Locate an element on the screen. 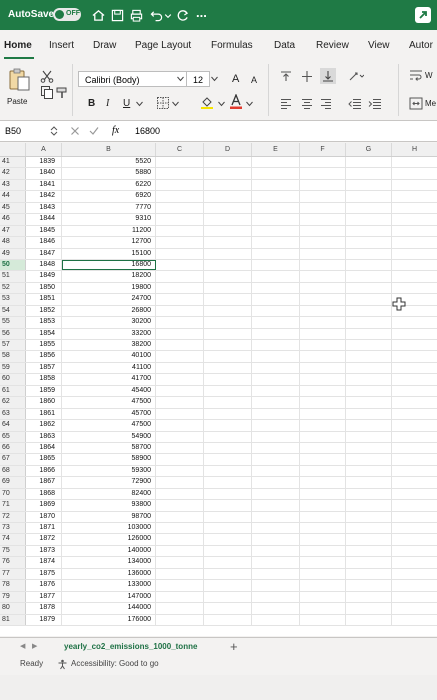  wrap-text-icon is located at coordinates (416, 75).